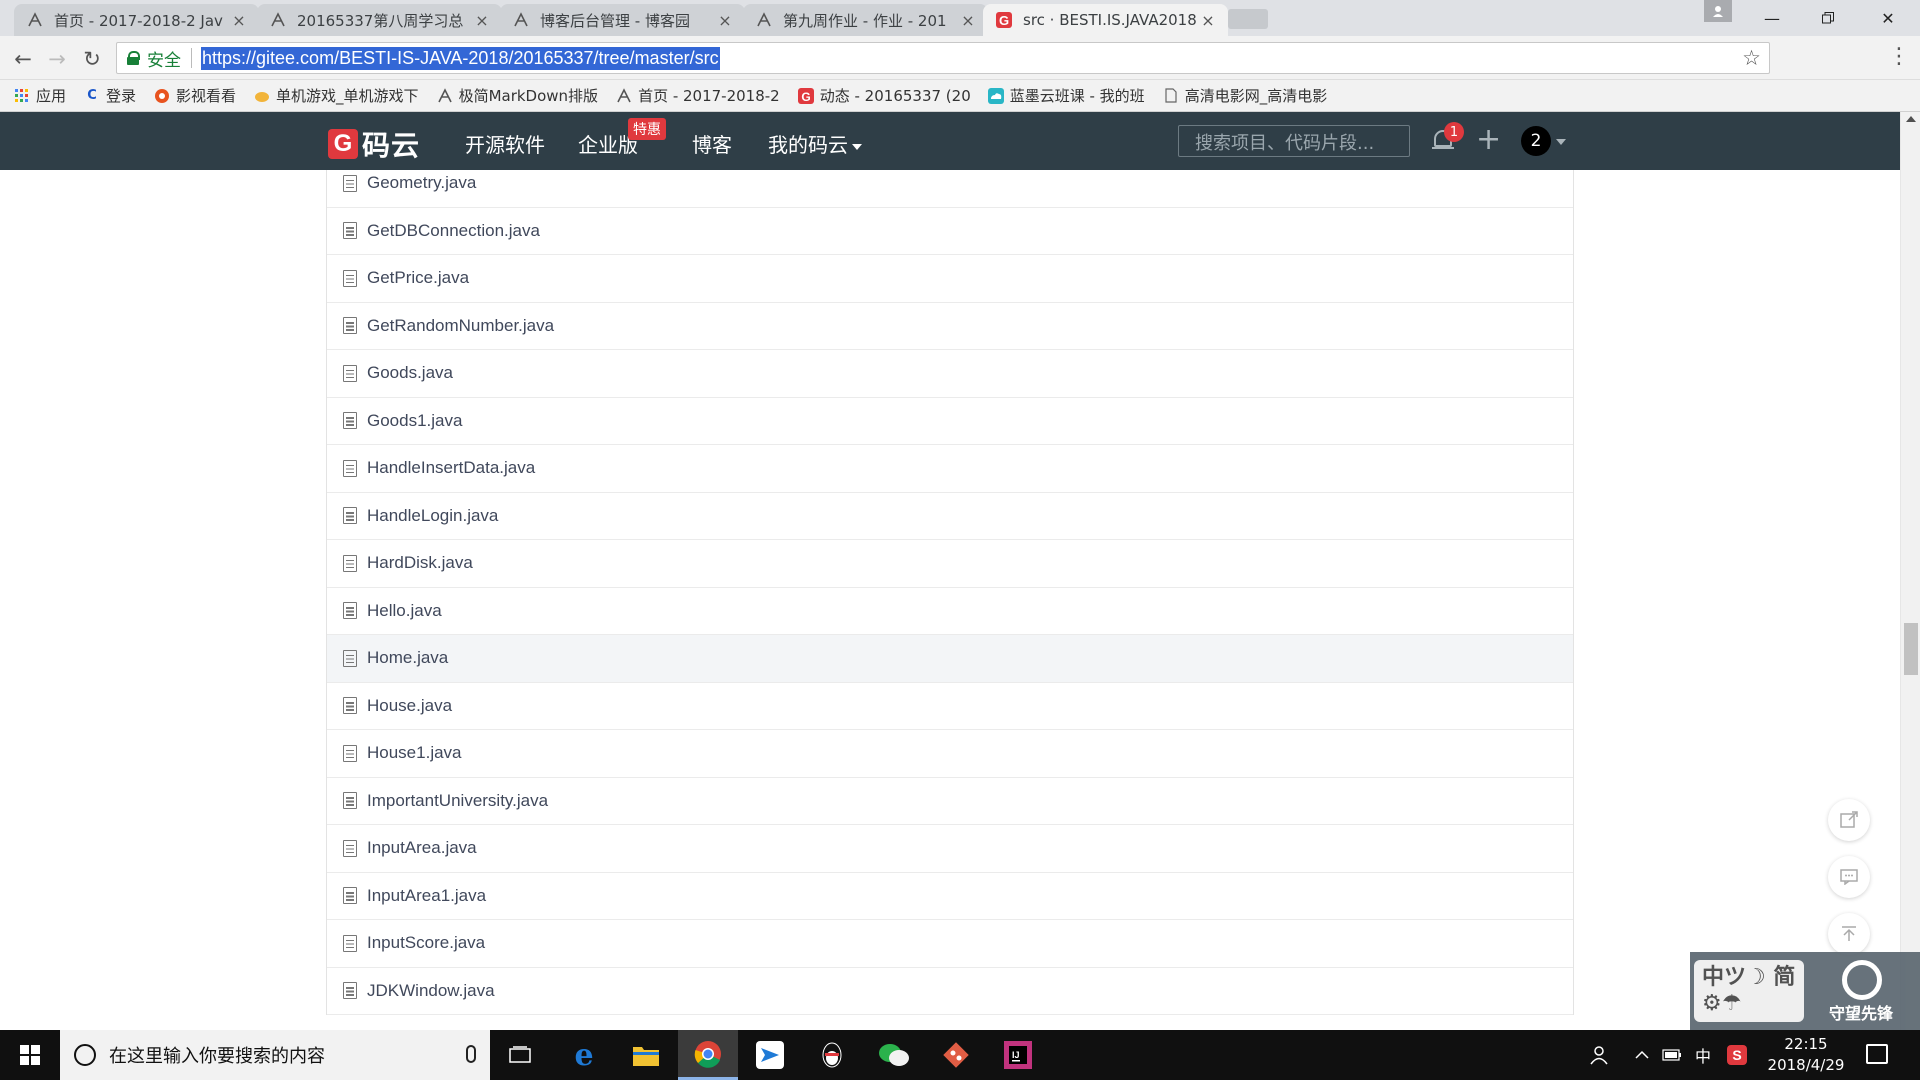 The image size is (1920, 1080). I want to click on file-link: Hello.java, so click(404, 611).